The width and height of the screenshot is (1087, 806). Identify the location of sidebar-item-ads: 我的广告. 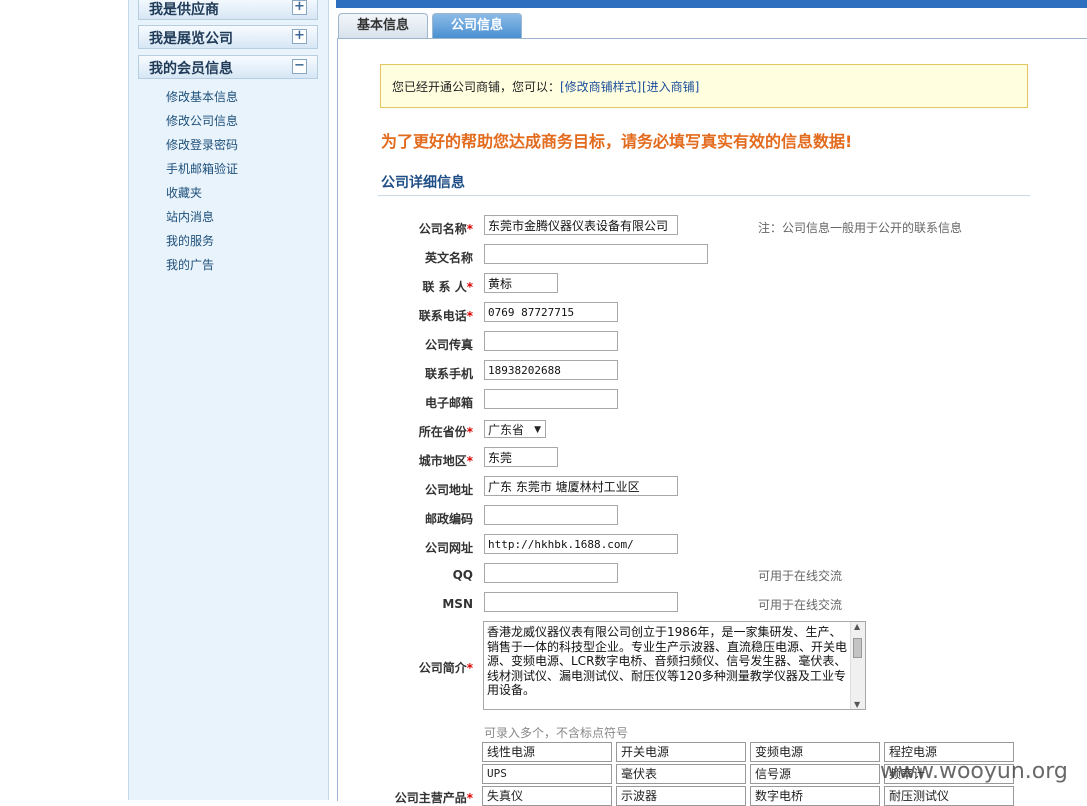
(202, 267).